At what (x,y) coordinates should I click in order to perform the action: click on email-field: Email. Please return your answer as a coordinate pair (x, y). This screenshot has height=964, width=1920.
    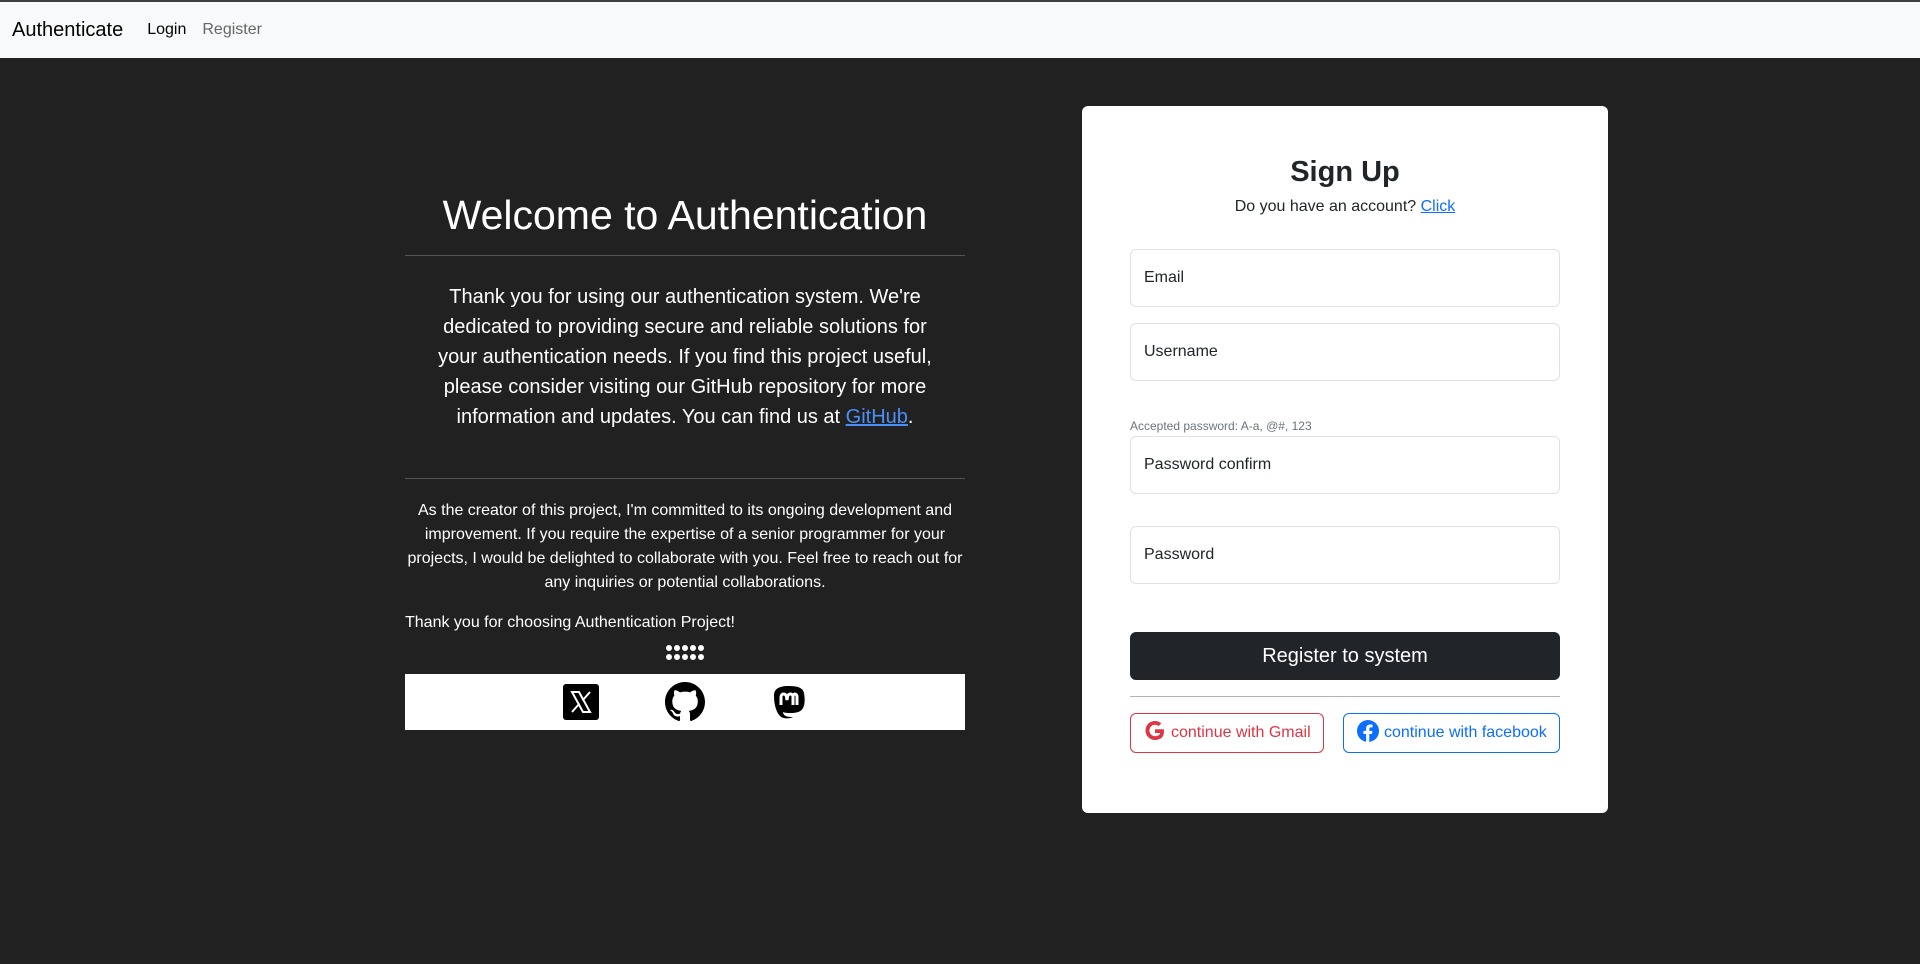
    Looking at the image, I should click on (1345, 278).